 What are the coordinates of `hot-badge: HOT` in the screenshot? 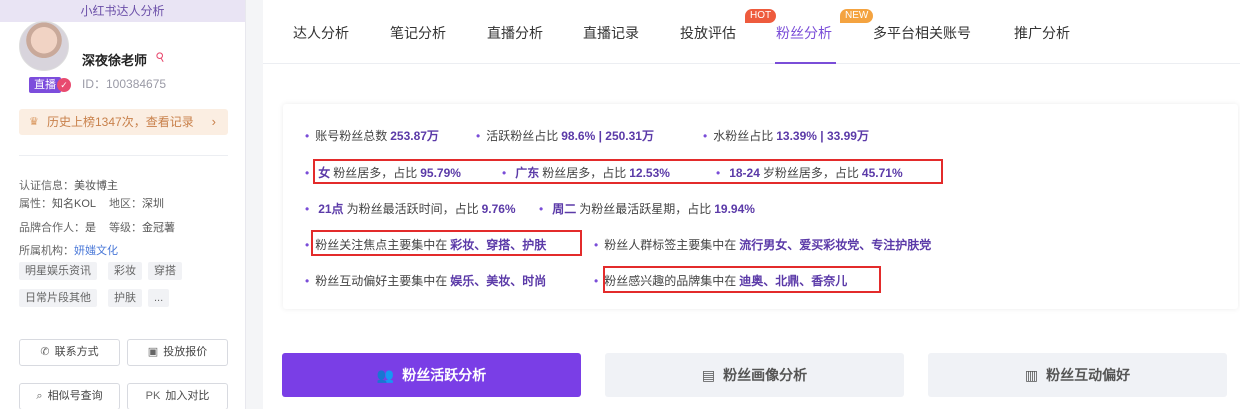 It's located at (761, 16).